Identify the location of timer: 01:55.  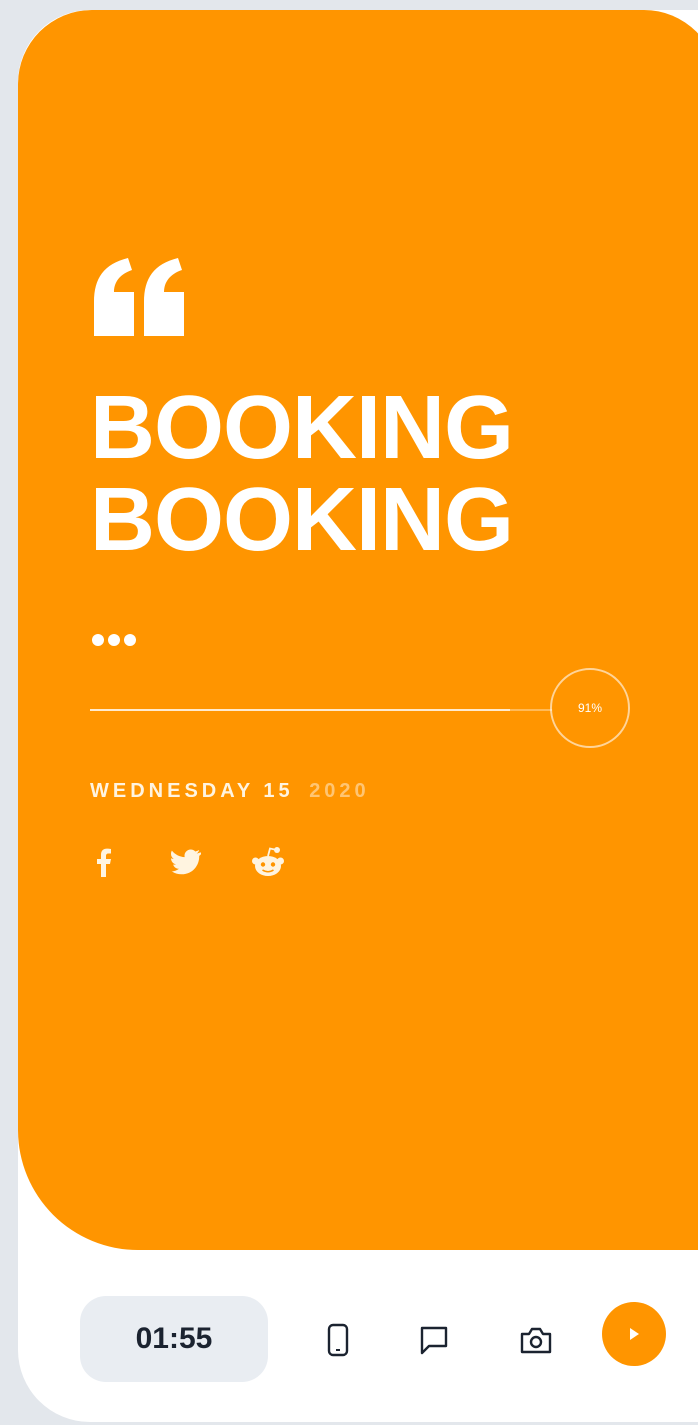
(174, 1339).